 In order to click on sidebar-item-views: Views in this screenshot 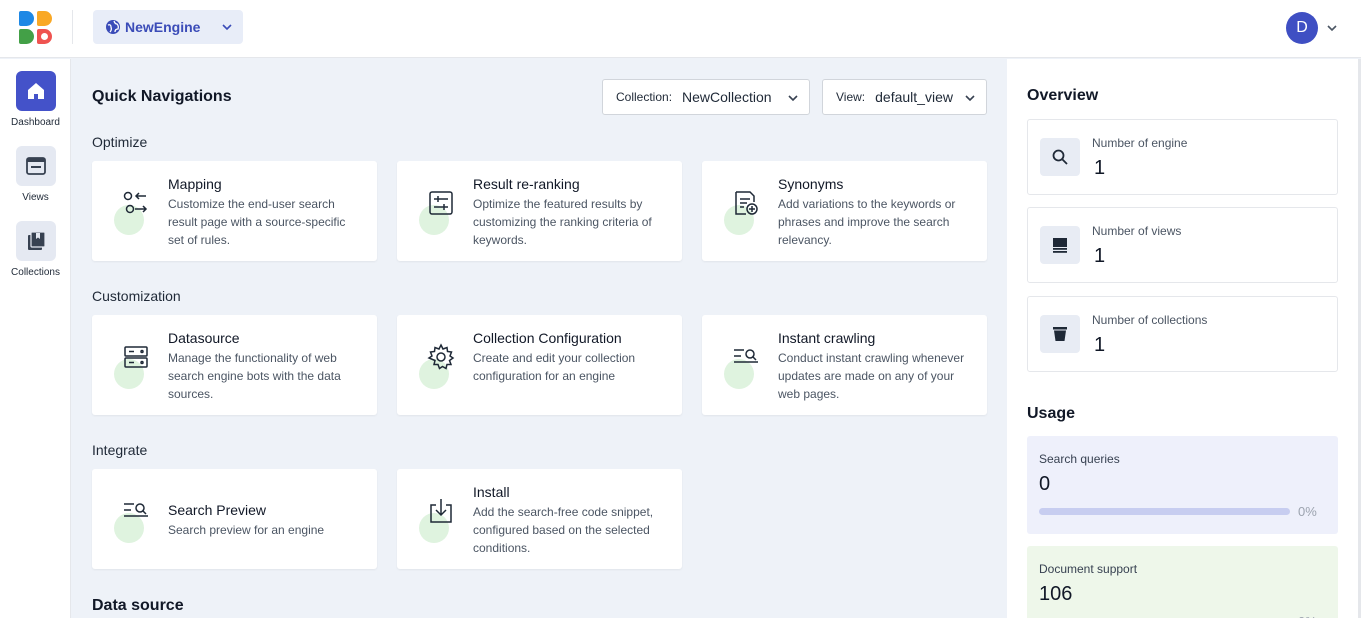, I will do `click(35, 174)`.